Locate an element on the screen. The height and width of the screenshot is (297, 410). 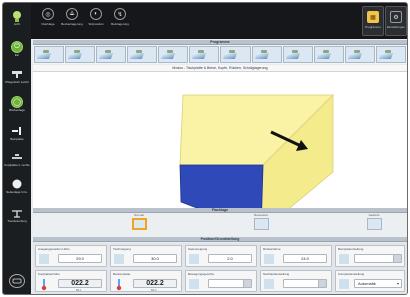
sidebar-item-side-tilt: Seitenlage li./re. is located at coordinates (17, 190).